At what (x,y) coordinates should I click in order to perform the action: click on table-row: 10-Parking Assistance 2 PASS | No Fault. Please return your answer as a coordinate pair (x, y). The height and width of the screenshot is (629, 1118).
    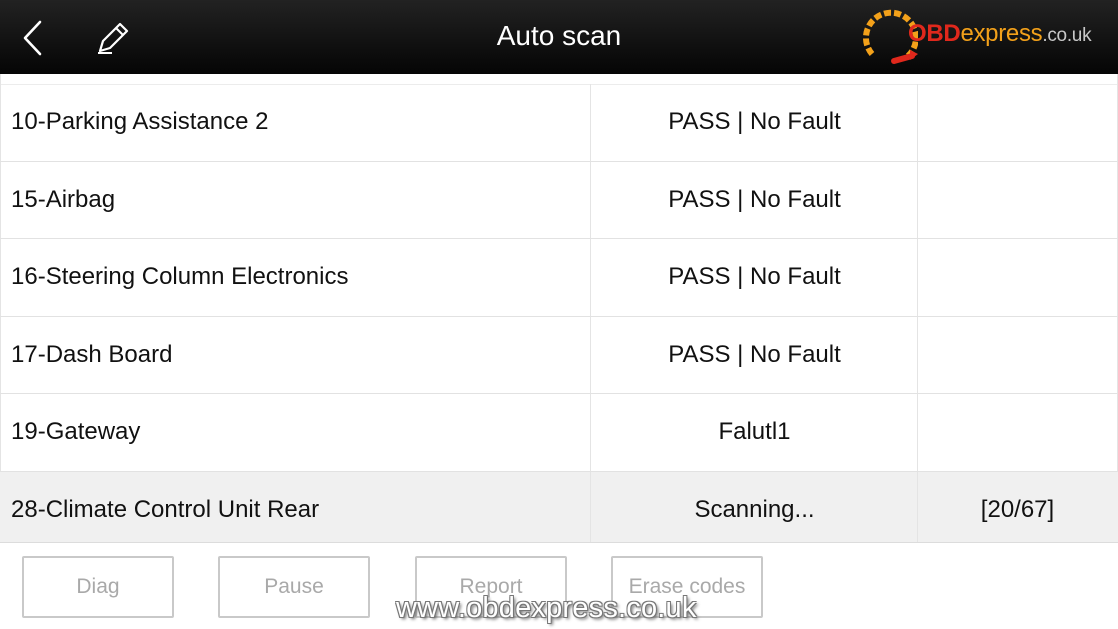
    Looking at the image, I should click on (559, 123).